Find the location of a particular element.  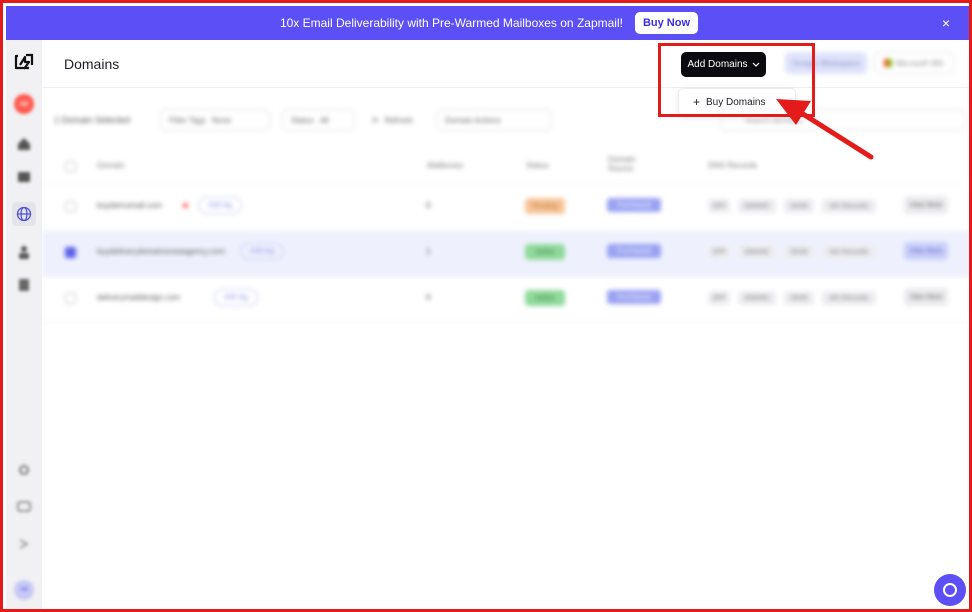

chat-bubble-icon is located at coordinates (950, 590).